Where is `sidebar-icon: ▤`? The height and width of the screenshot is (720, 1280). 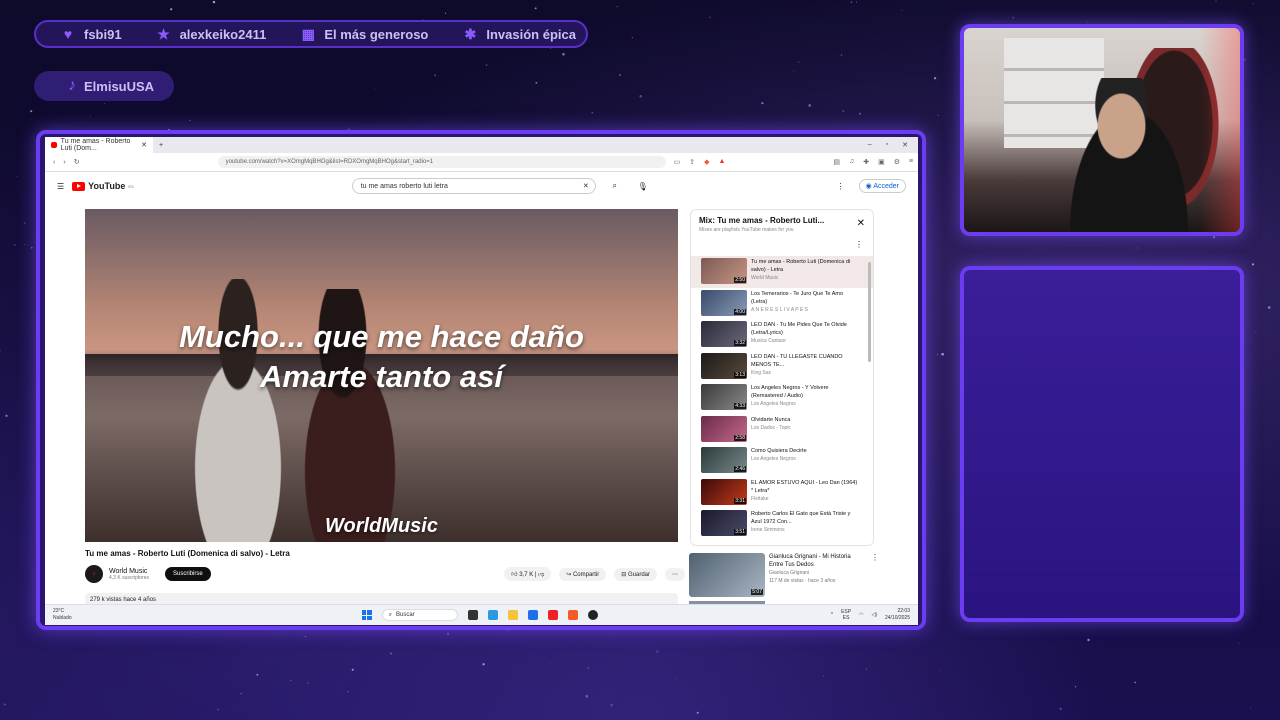
sidebar-icon: ▤ is located at coordinates (836, 162).